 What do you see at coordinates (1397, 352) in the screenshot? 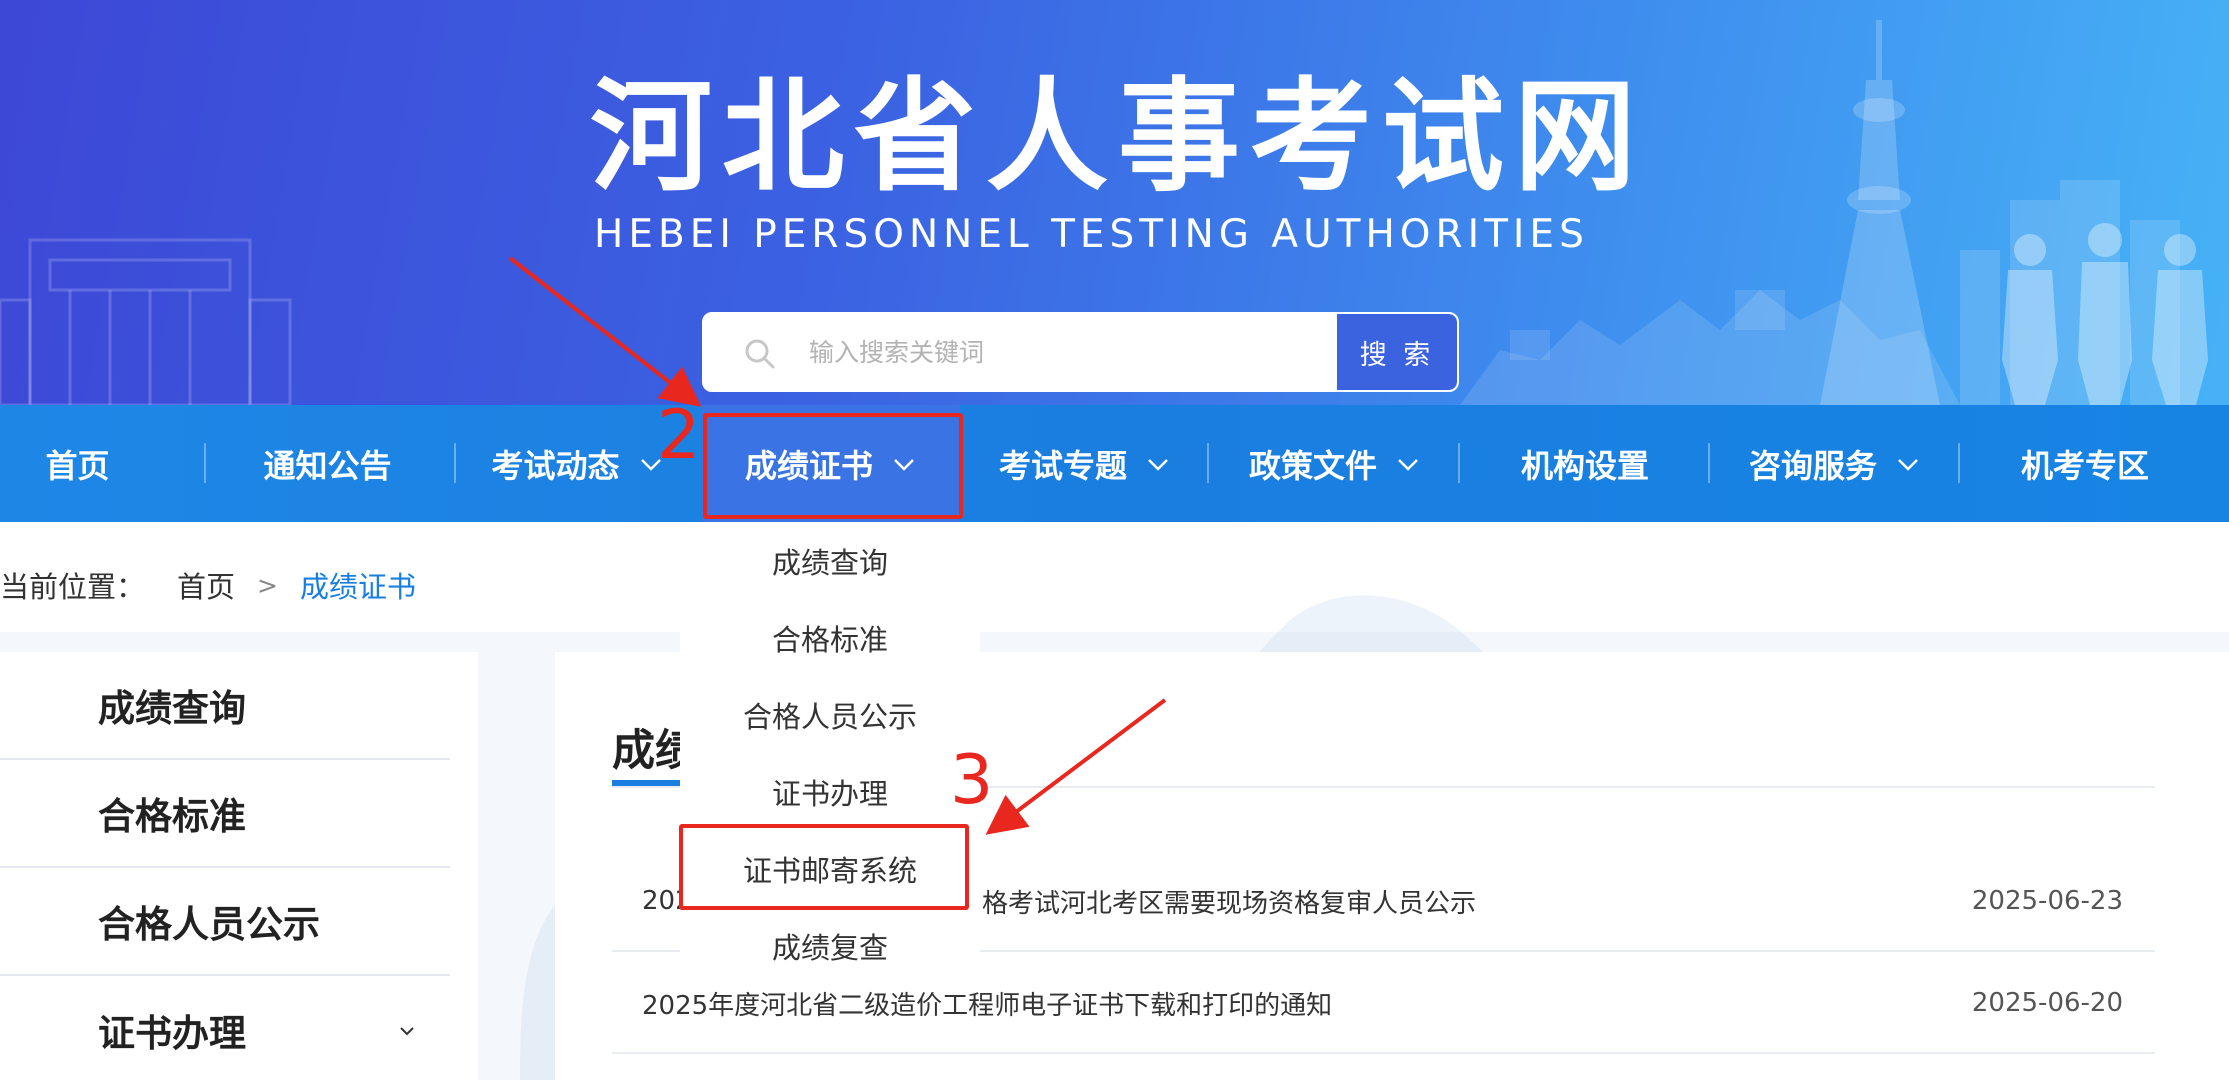
I see `search-button: 搜 索` at bounding box center [1397, 352].